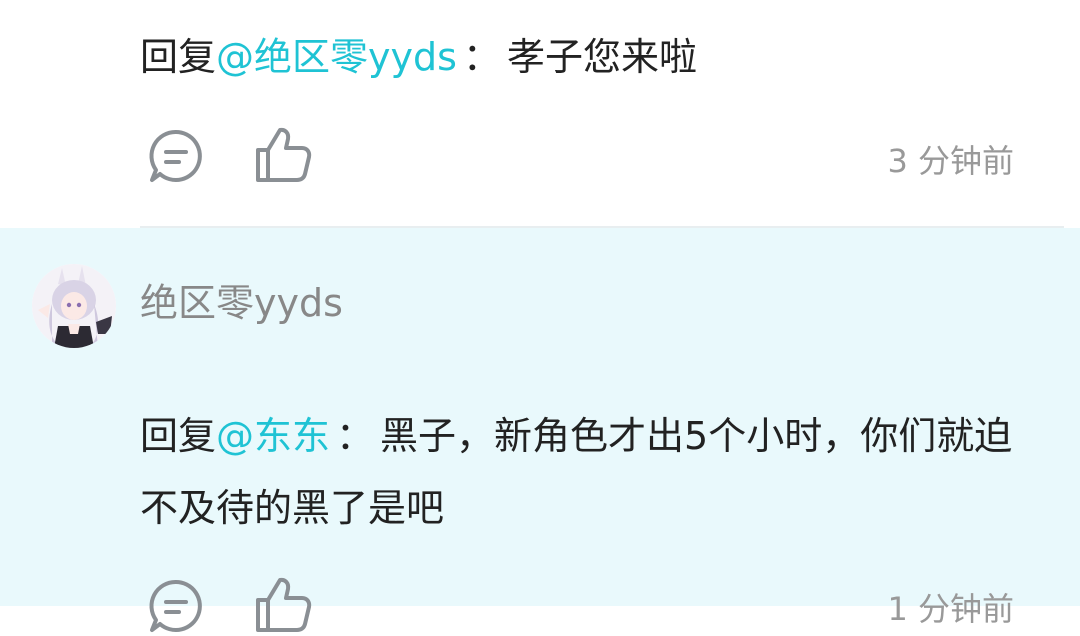  What do you see at coordinates (950, 609) in the screenshot?
I see `timestamp: 1 分钟前` at bounding box center [950, 609].